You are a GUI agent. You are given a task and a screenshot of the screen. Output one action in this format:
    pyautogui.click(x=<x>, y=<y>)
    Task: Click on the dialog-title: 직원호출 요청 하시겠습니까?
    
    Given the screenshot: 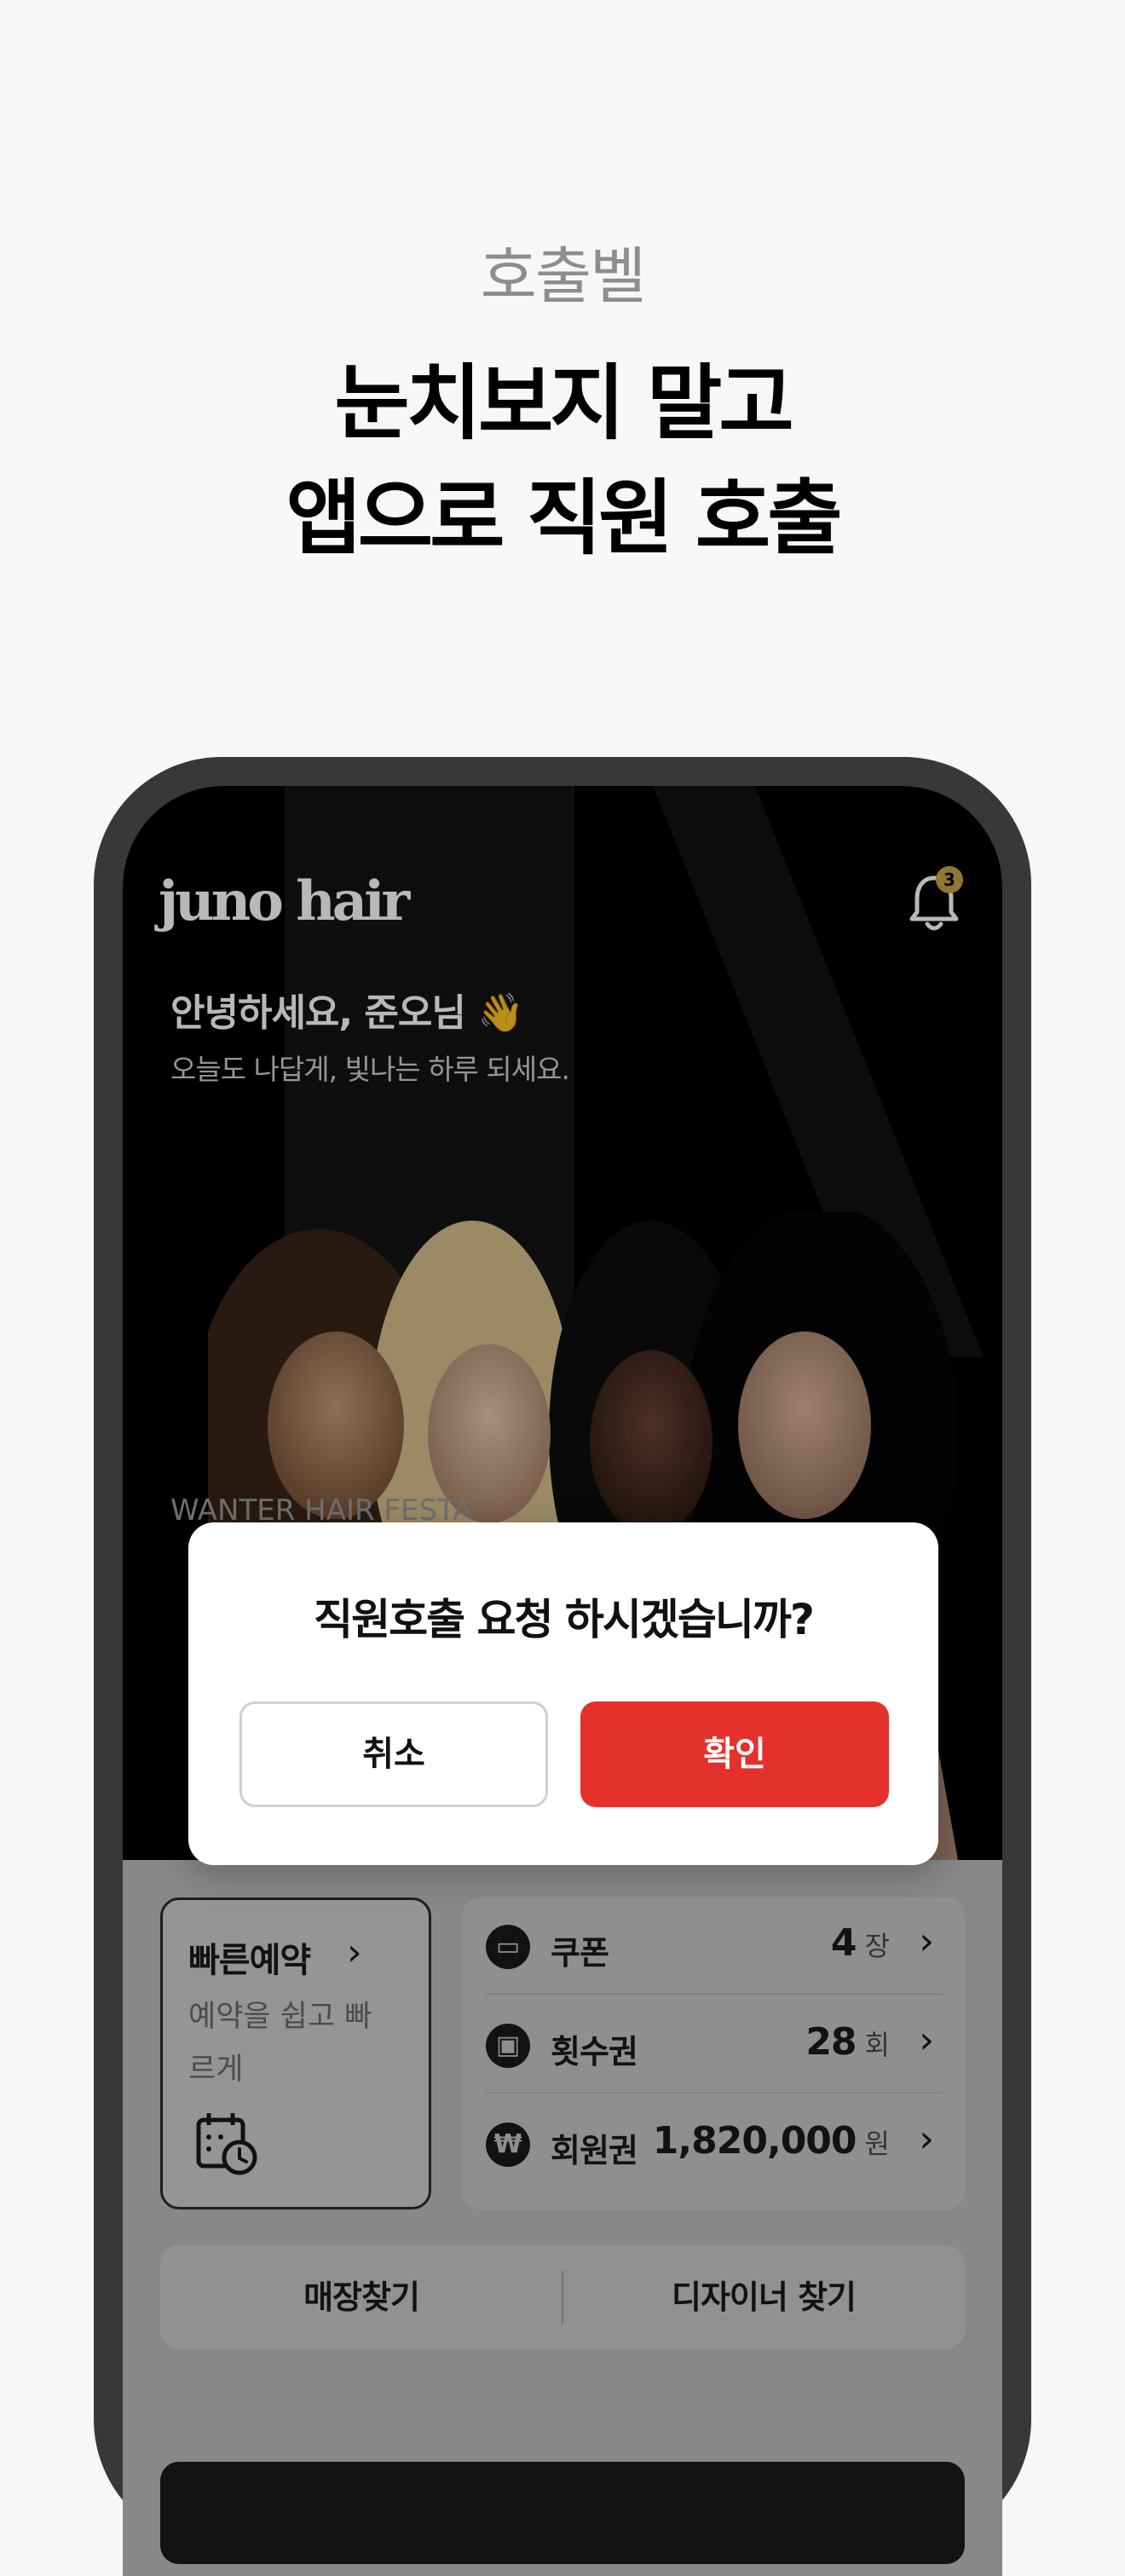 What is the action you would take?
    pyautogui.click(x=564, y=1619)
    